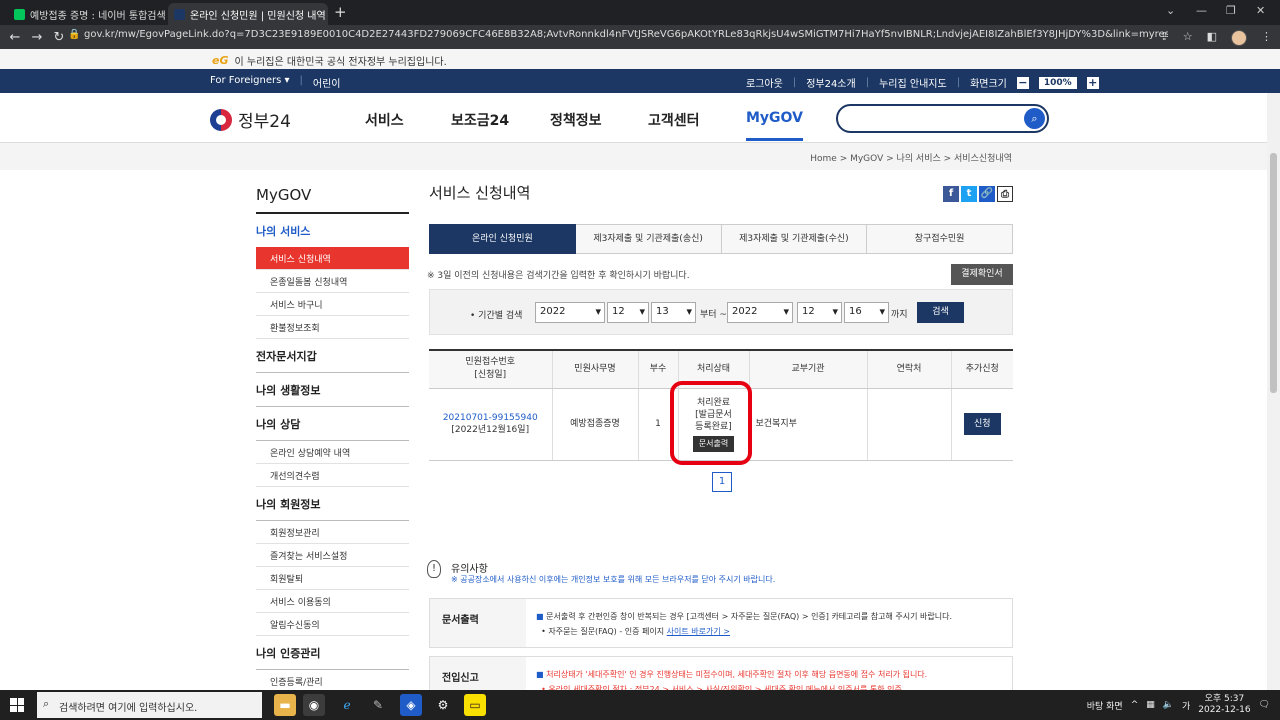 Image resolution: width=1280 pixels, height=720 pixels. What do you see at coordinates (1201, 10) in the screenshot?
I see `minimize-icon: —` at bounding box center [1201, 10].